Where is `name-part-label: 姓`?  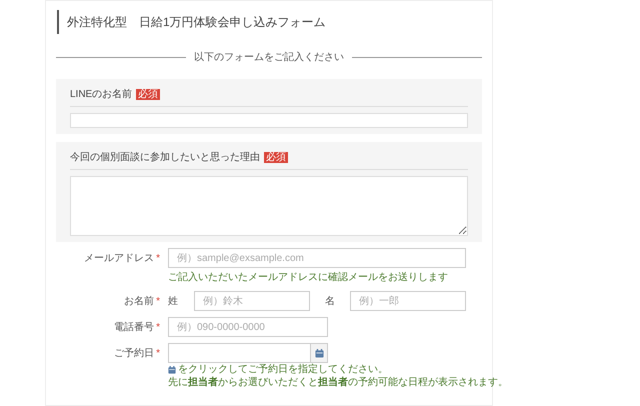
name-part-label: 姓 is located at coordinates (173, 301).